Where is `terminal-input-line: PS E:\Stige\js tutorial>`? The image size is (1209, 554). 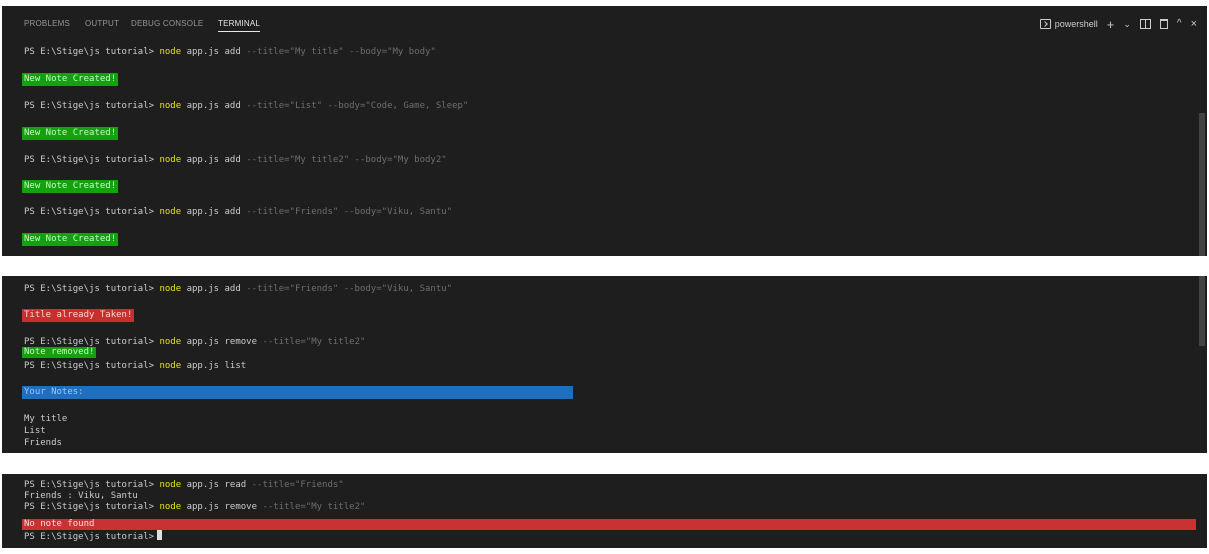 terminal-input-line: PS E:\Stige\js tutorial> is located at coordinates (93, 536).